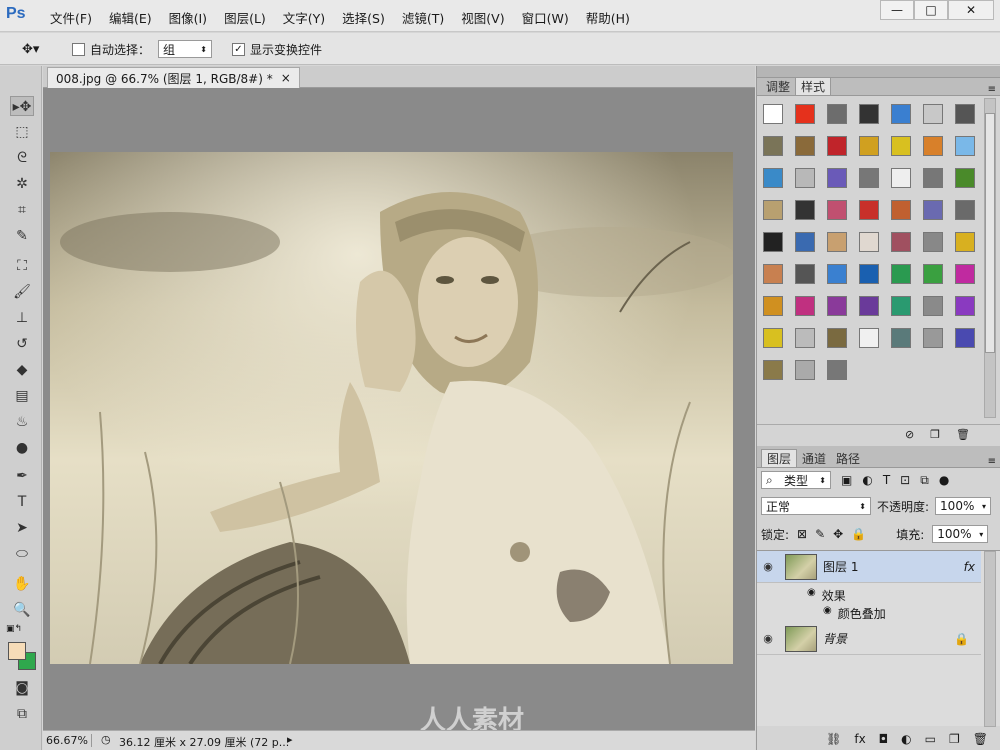  I want to click on menu-layer: 图层(L), so click(245, 17).